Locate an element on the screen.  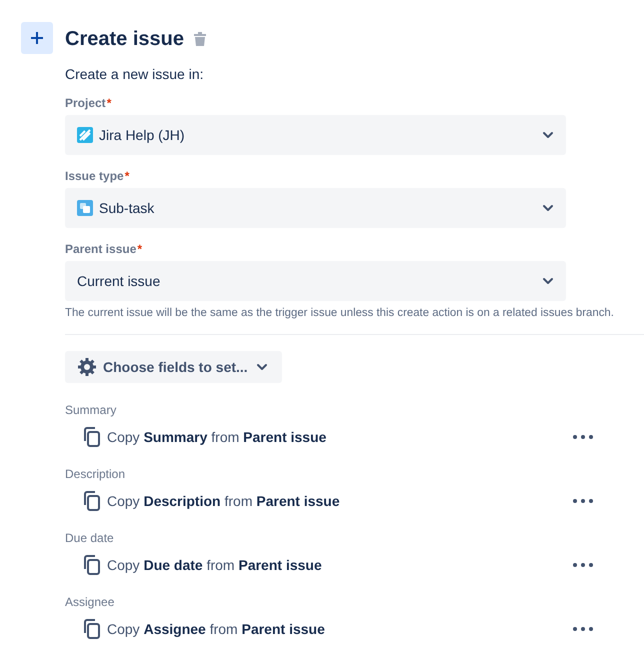
copy-rule-text: Copy Due date from Parent issue is located at coordinates (215, 565).